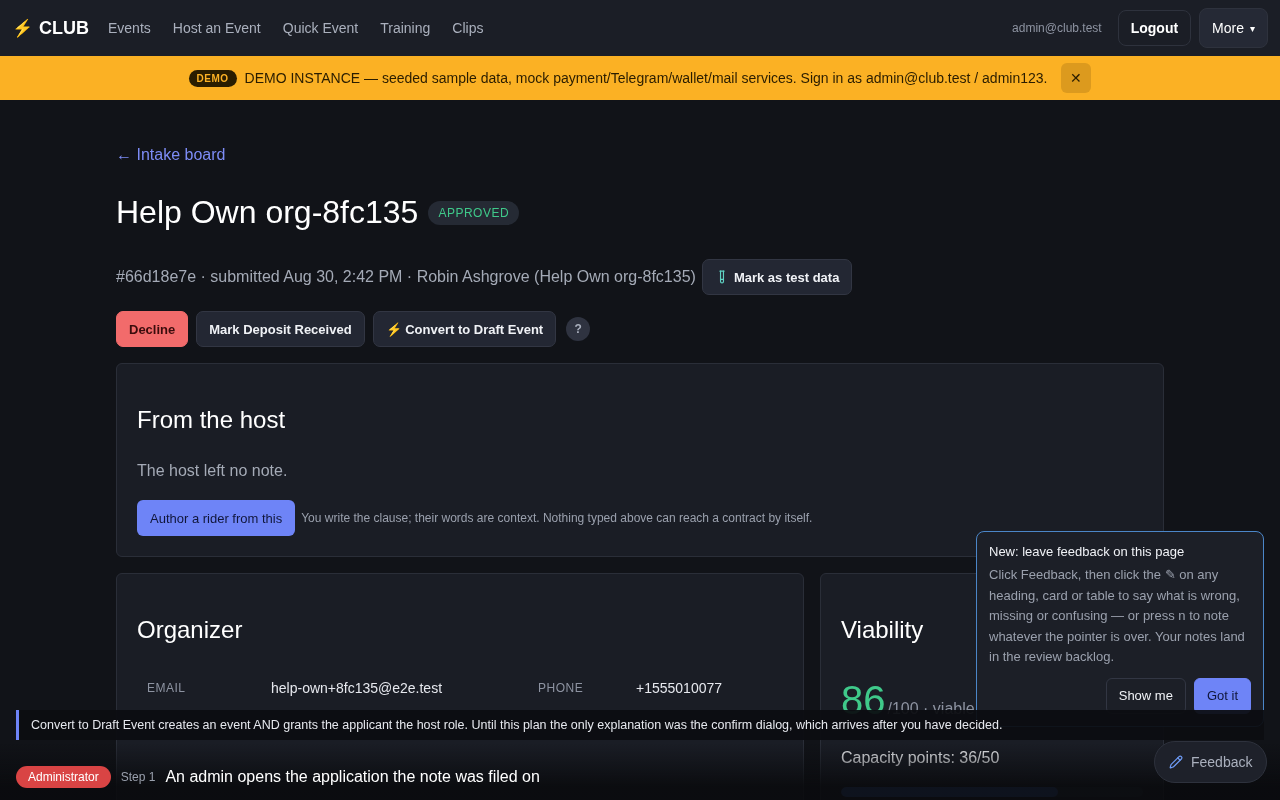  What do you see at coordinates (152, 329) in the screenshot?
I see `action-button: Decline` at bounding box center [152, 329].